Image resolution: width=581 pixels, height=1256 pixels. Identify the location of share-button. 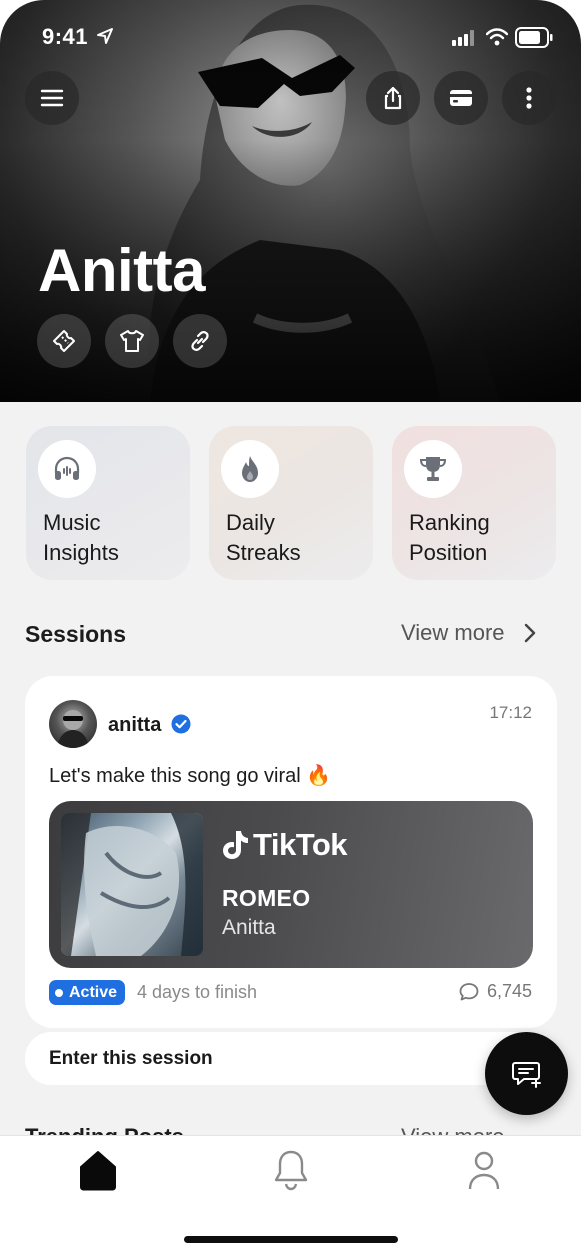
(393, 98).